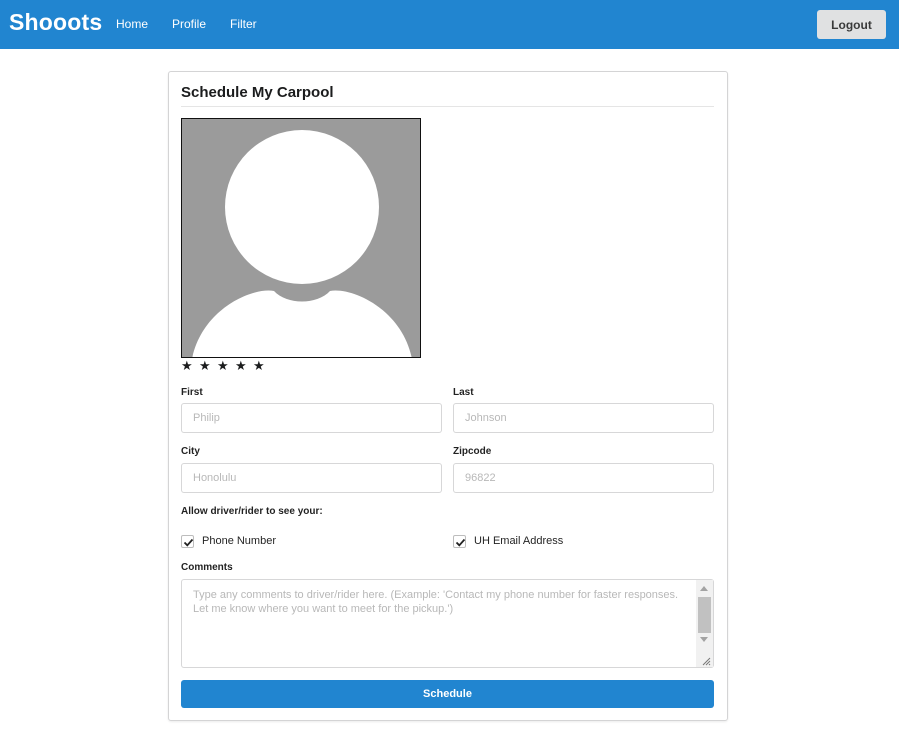  I want to click on first-name-input, so click(311, 418).